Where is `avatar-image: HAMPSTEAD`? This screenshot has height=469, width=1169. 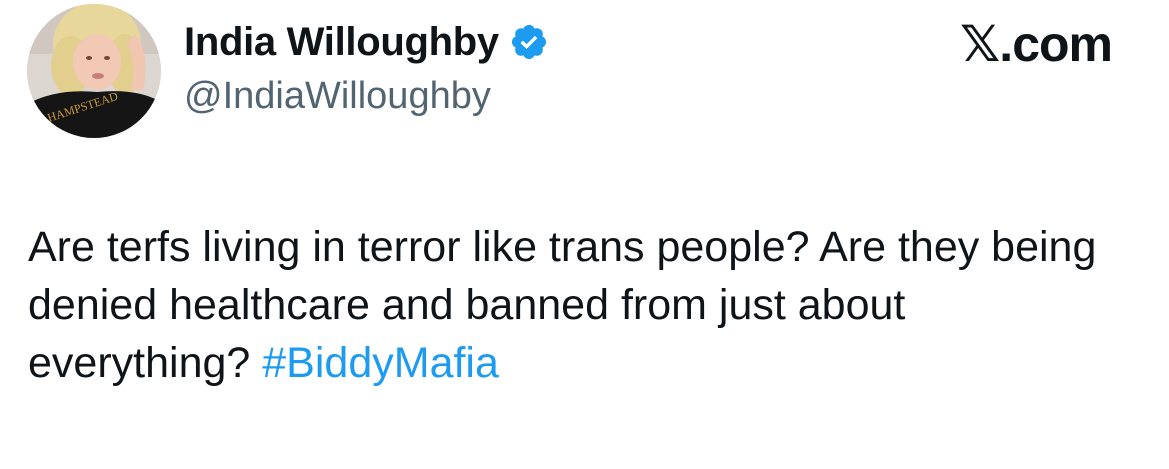 avatar-image: HAMPSTEAD is located at coordinates (94, 71).